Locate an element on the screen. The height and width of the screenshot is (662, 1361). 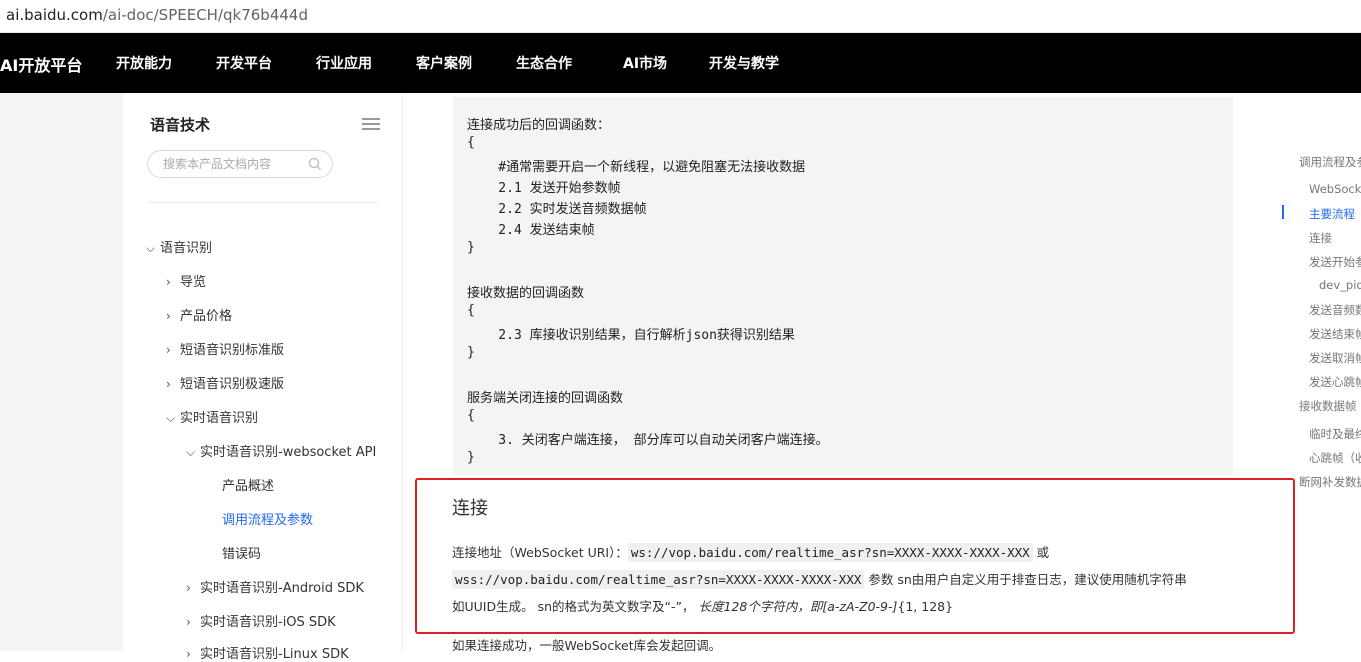
sidebar-item-label: 实时语音识别-iOS SDK is located at coordinates (268, 622).